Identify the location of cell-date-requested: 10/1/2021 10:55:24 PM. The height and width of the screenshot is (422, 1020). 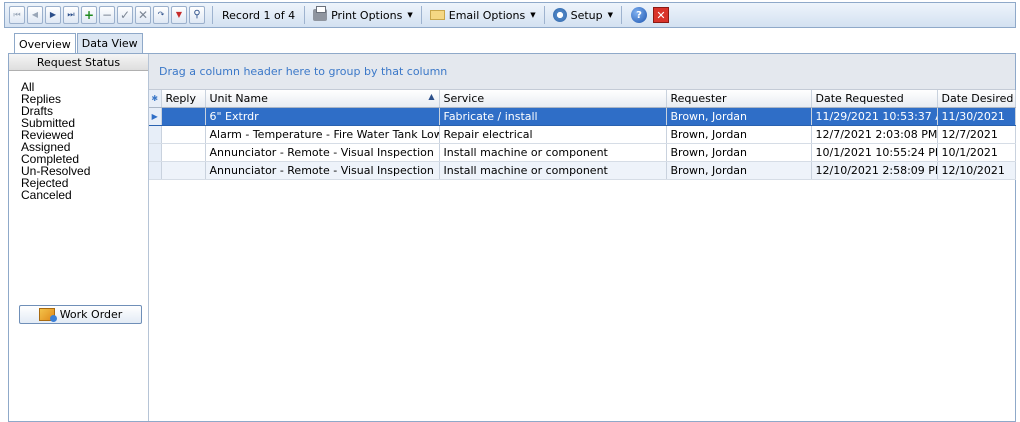
(874, 152).